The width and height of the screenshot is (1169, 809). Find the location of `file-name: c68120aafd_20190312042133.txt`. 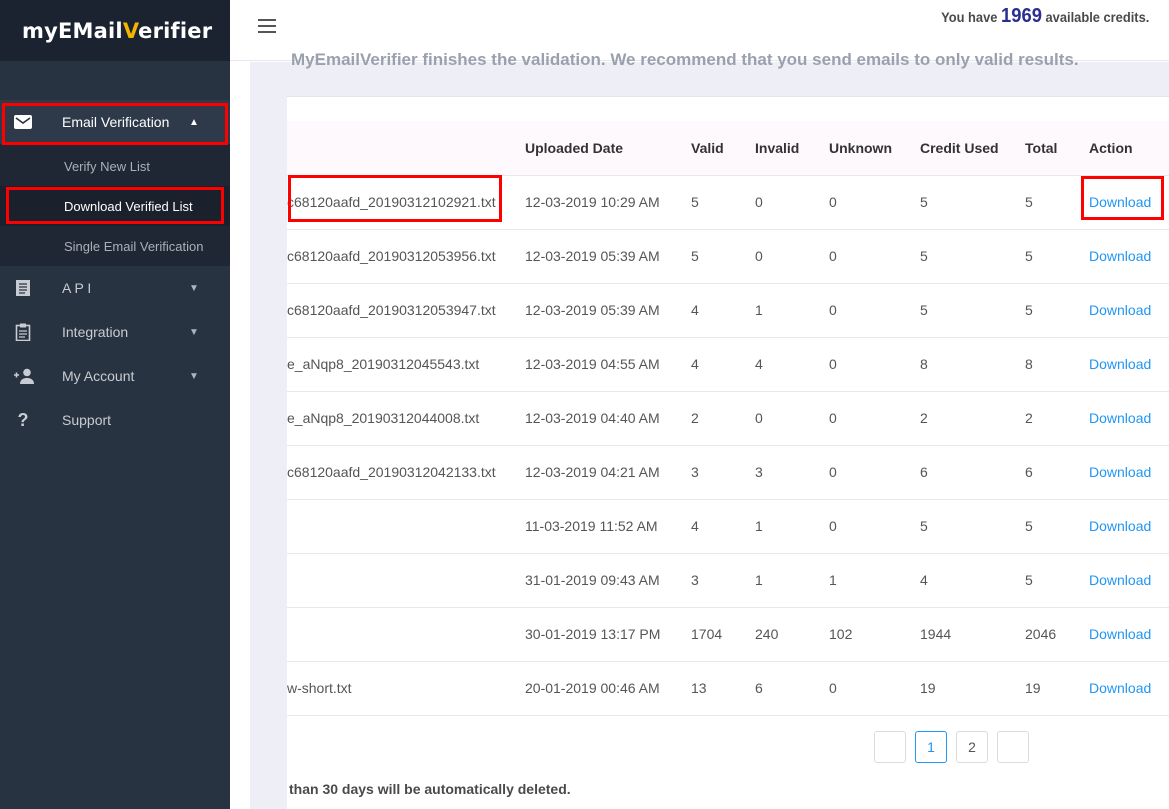

file-name: c68120aafd_20190312042133.txt is located at coordinates (391, 472).